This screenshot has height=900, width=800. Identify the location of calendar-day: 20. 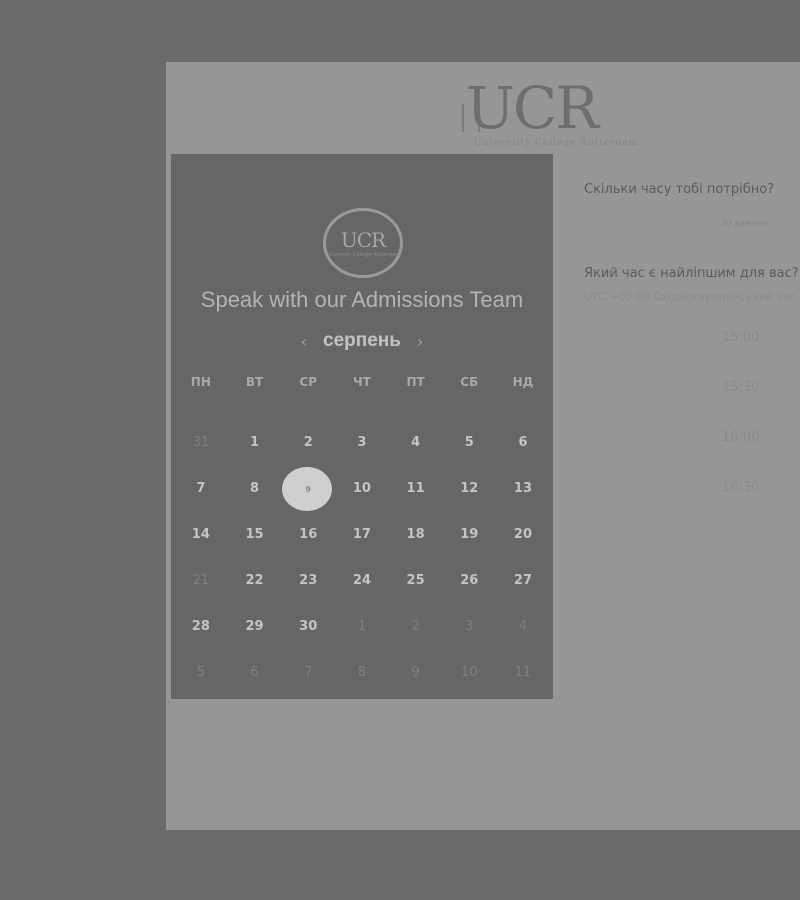
(523, 535).